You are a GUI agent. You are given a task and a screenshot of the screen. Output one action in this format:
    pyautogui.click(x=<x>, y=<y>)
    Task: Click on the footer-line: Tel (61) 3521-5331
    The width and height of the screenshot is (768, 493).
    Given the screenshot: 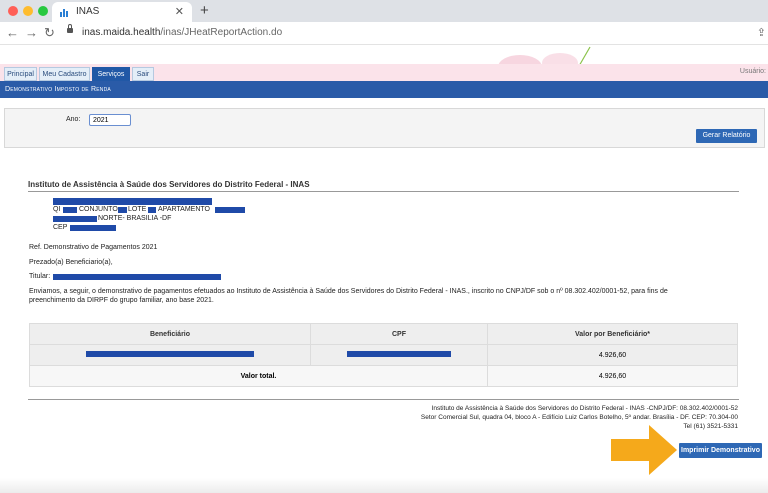 What is the action you would take?
    pyautogui.click(x=710, y=426)
    